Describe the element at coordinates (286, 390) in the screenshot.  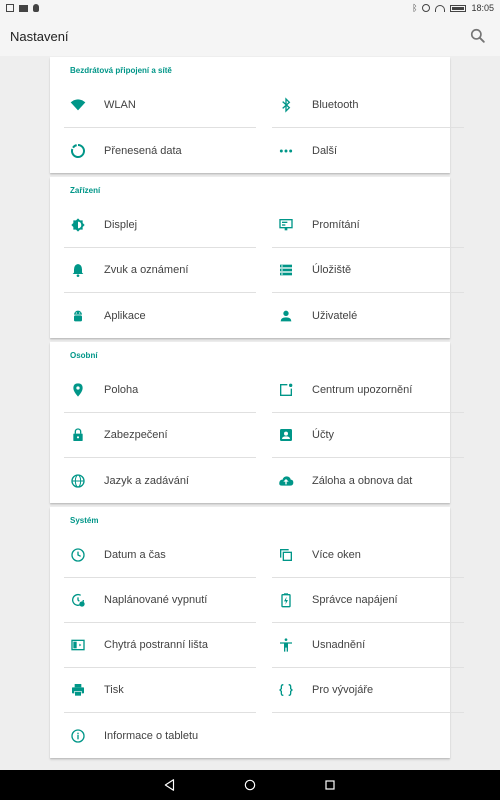
I see `notification-center-icon` at that location.